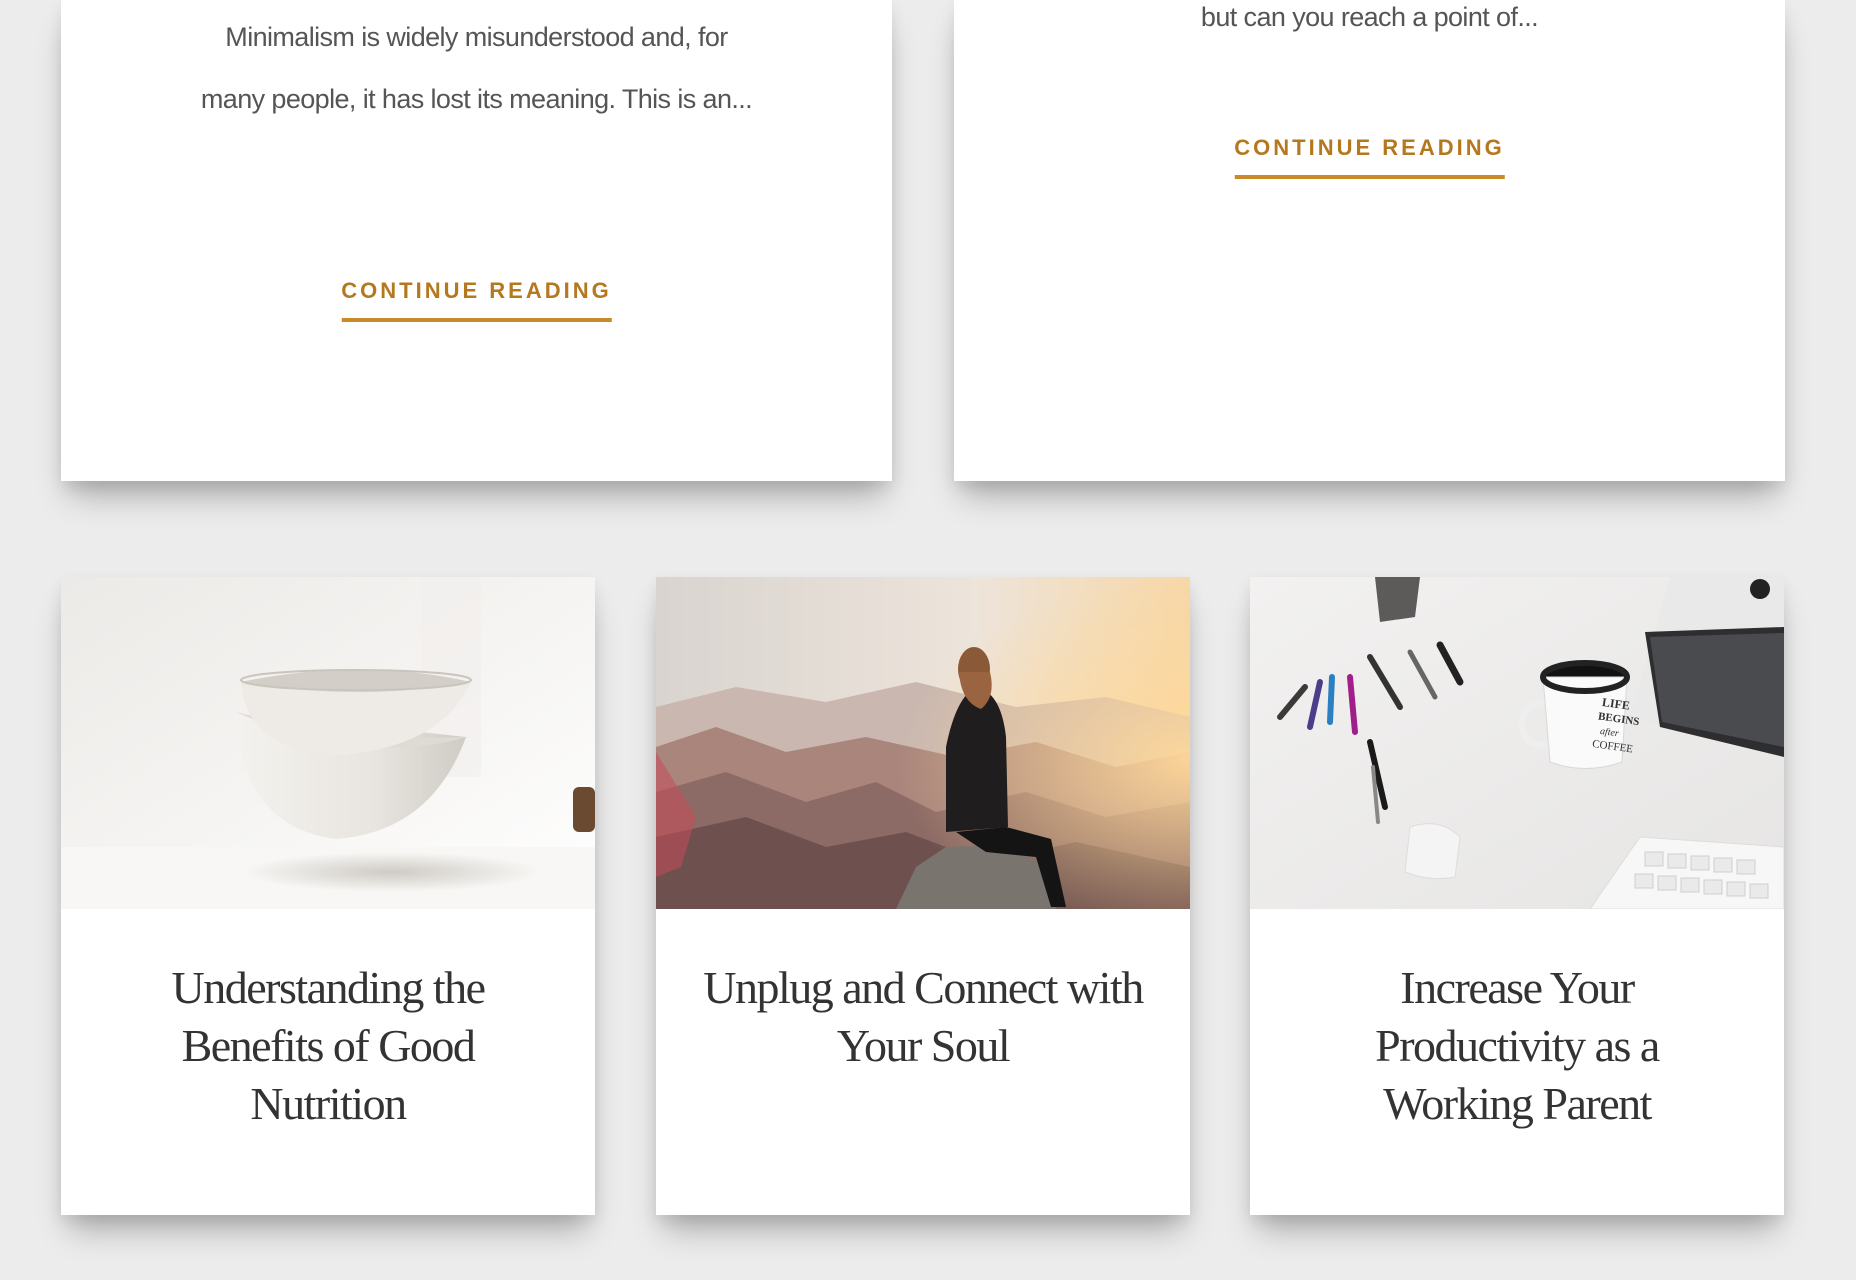  I want to click on post-thumbnail-mountain, so click(923, 743).